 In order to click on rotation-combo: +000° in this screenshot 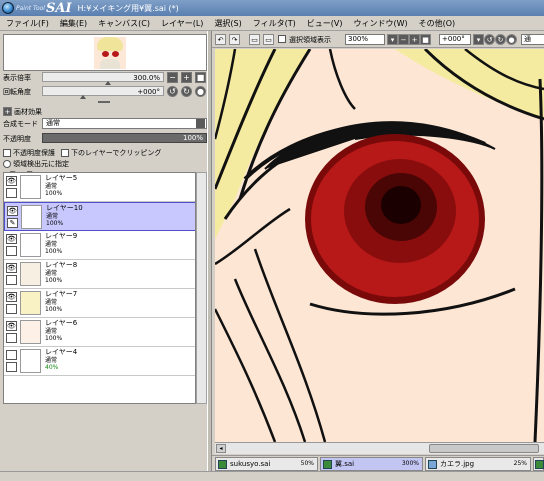, I will do `click(455, 39)`.